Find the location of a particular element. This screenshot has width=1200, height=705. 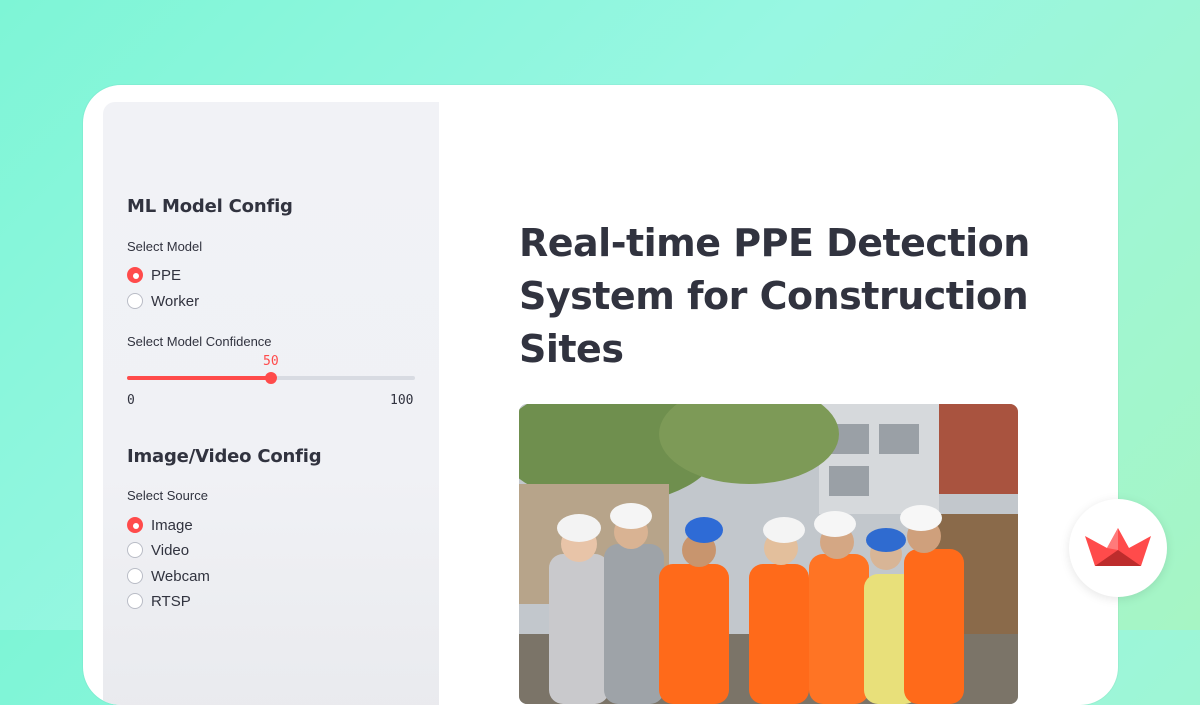

slider-max-label: 100 is located at coordinates (402, 400).